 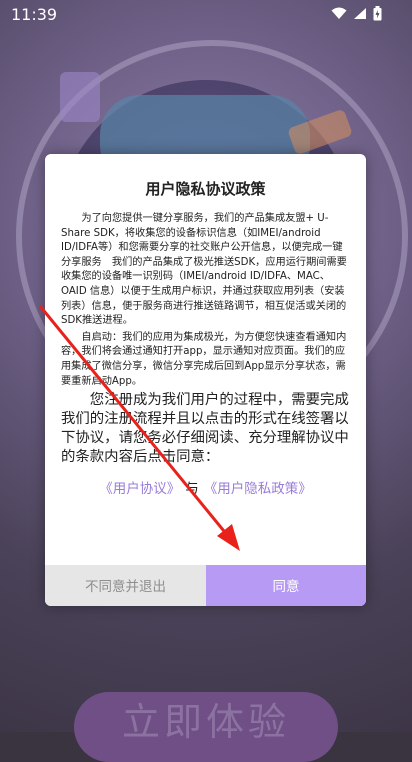 What do you see at coordinates (139, 489) in the screenshot?
I see `user-agreement-link: 《用户协议》` at bounding box center [139, 489].